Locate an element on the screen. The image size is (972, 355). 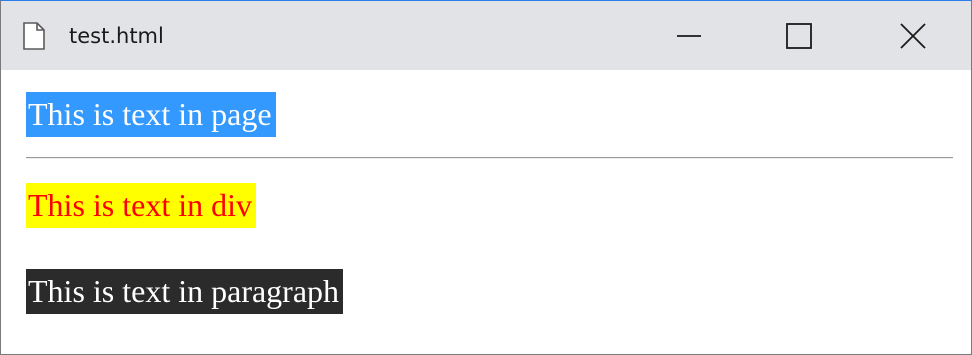
close-button is located at coordinates (913, 35).